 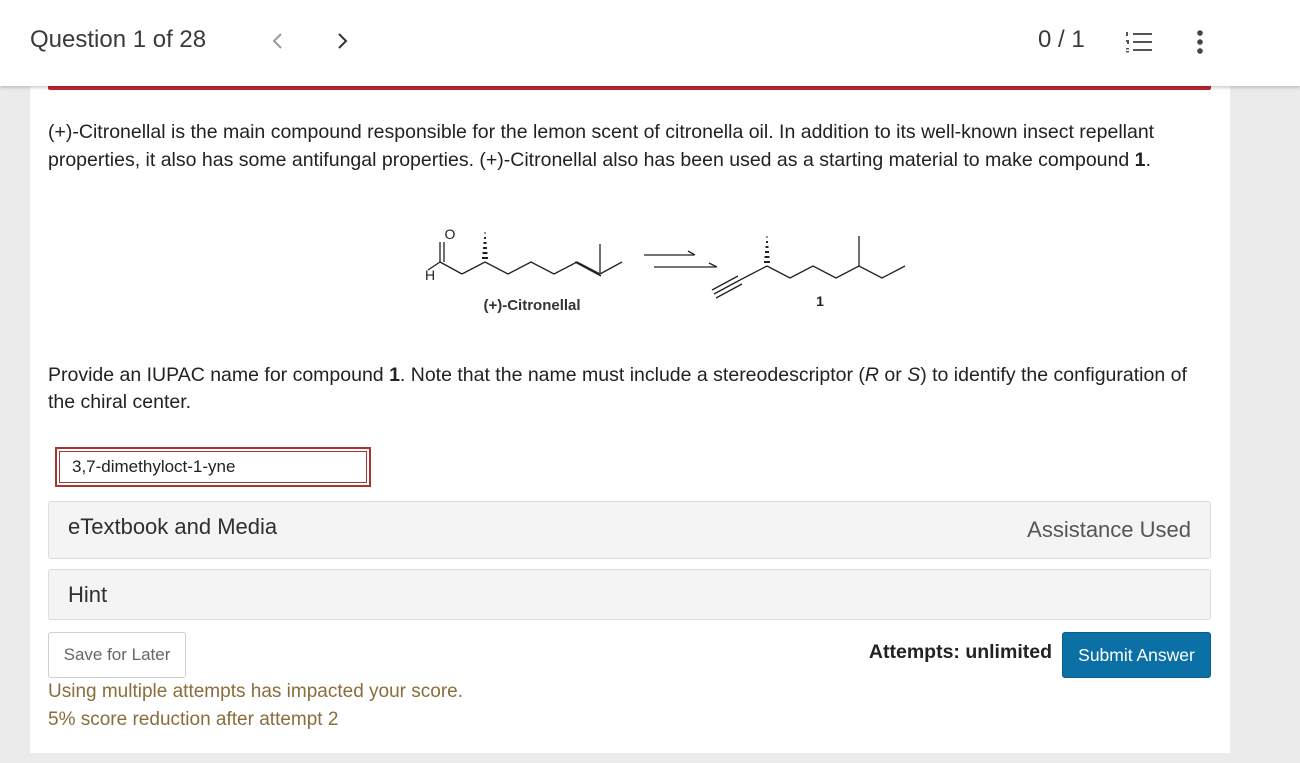 I want to click on assistance-used-label: Assistance Used, so click(x=1109, y=529).